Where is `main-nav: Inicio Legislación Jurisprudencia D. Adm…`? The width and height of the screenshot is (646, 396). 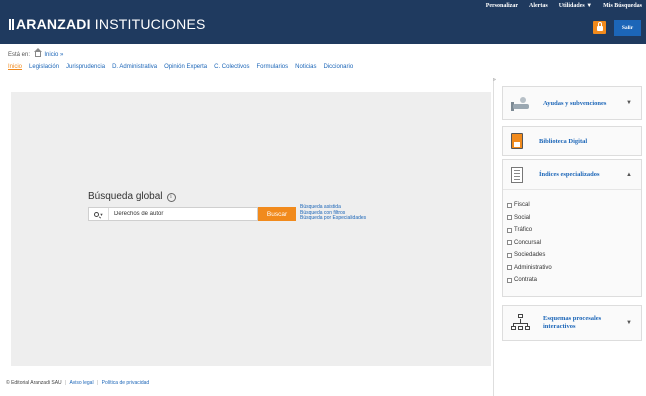 main-nav: Inicio Legislación Jurisprudencia D. Adm… is located at coordinates (180, 67).